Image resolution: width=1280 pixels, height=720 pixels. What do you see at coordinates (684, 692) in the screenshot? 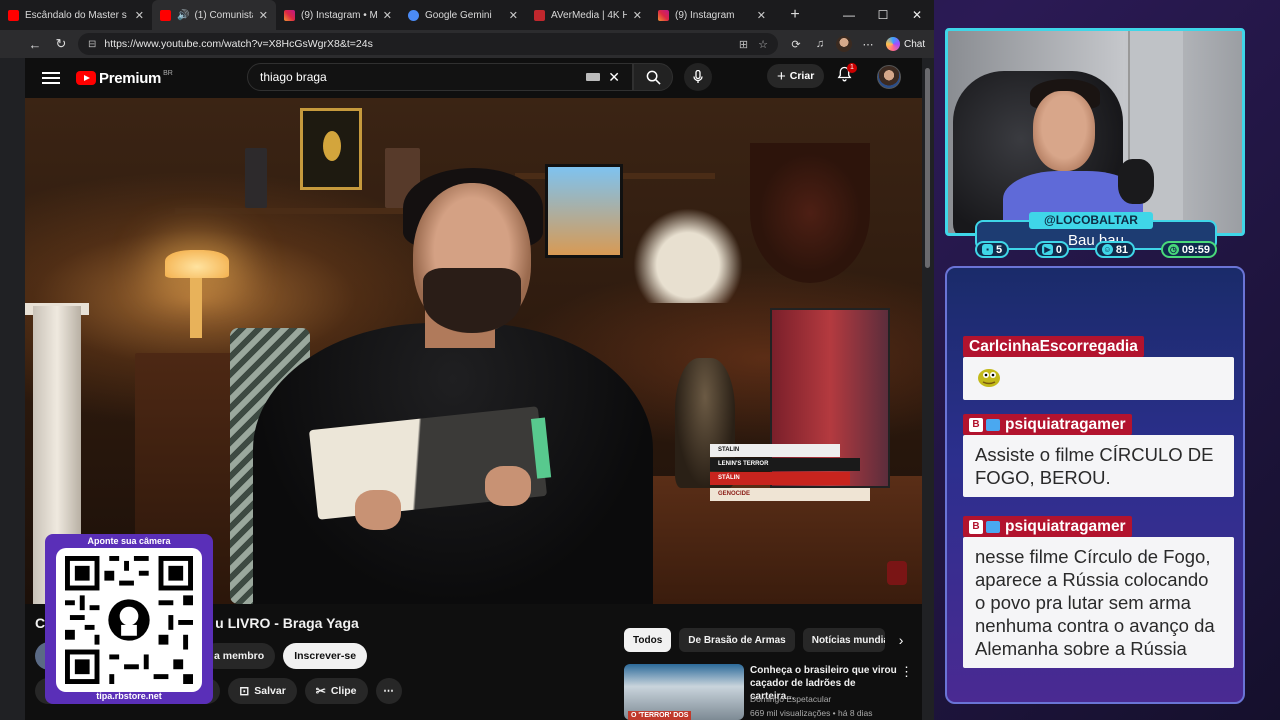
I see `video-thumbnail: O 'TERROR' DOS` at bounding box center [684, 692].